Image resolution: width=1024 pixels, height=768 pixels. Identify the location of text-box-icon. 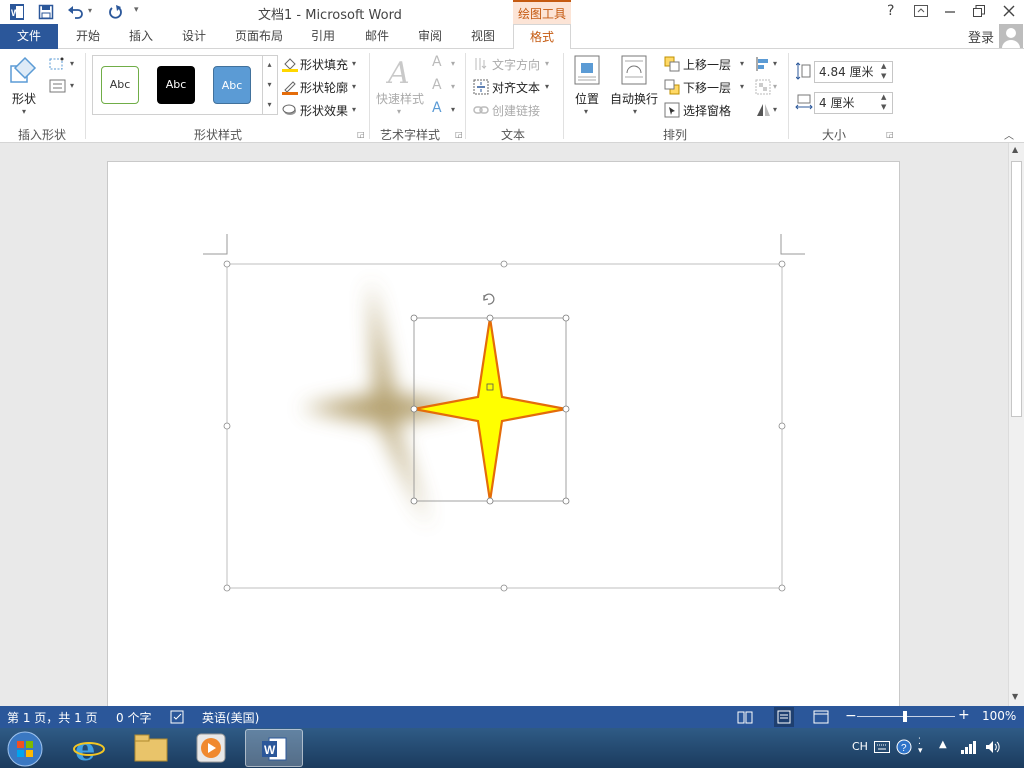
(58, 86).